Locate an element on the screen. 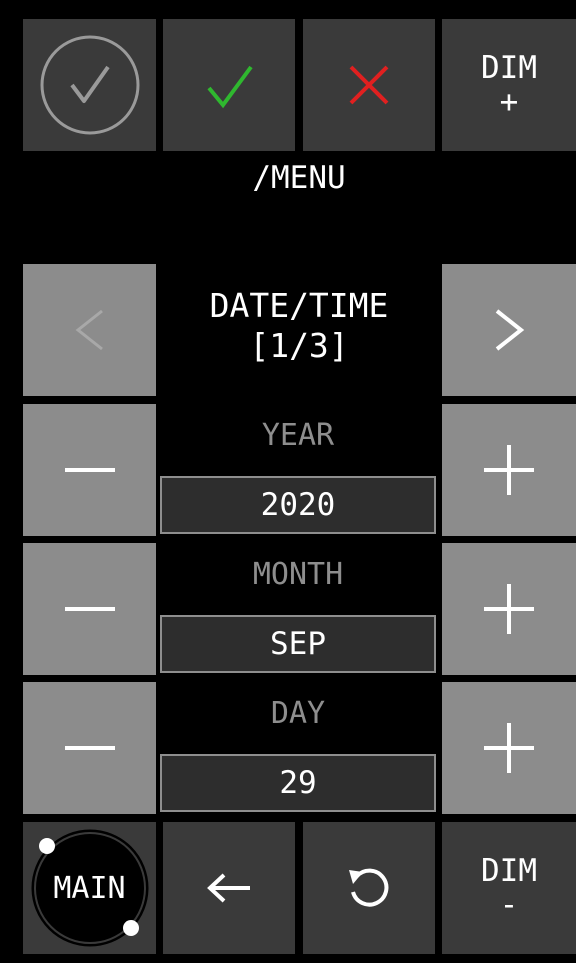 This screenshot has width=576, height=963. dim-minus-button: DIM - is located at coordinates (509, 888).